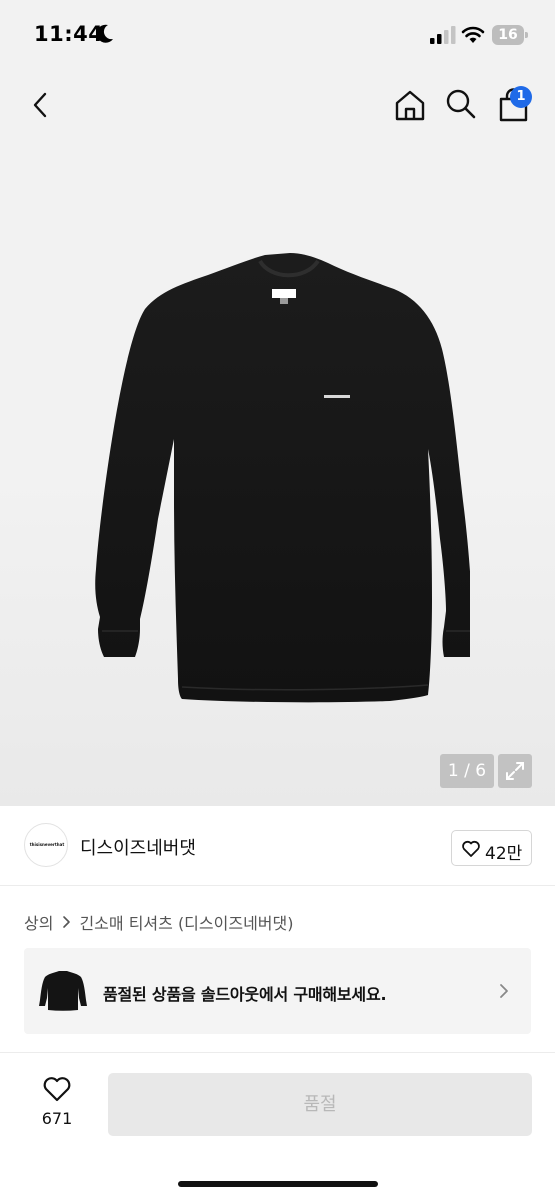  What do you see at coordinates (278, 1184) in the screenshot?
I see `home-indicator` at bounding box center [278, 1184].